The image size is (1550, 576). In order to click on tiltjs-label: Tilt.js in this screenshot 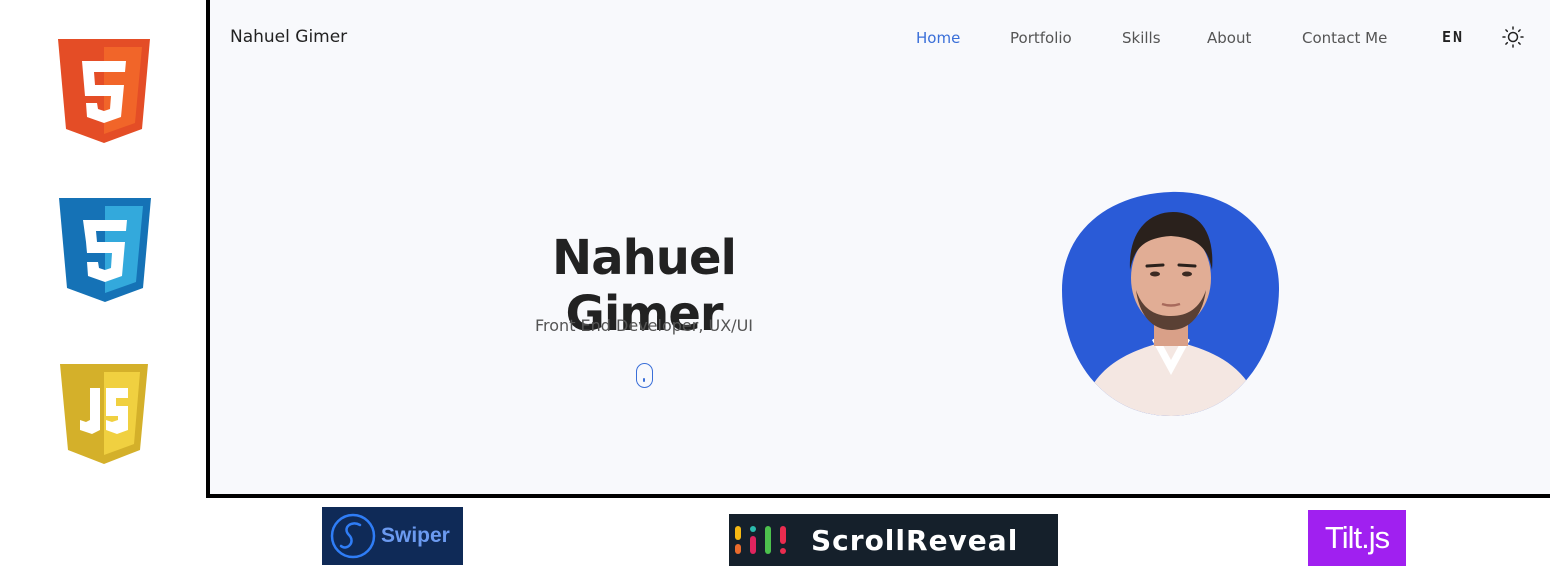, I will do `click(1357, 537)`.